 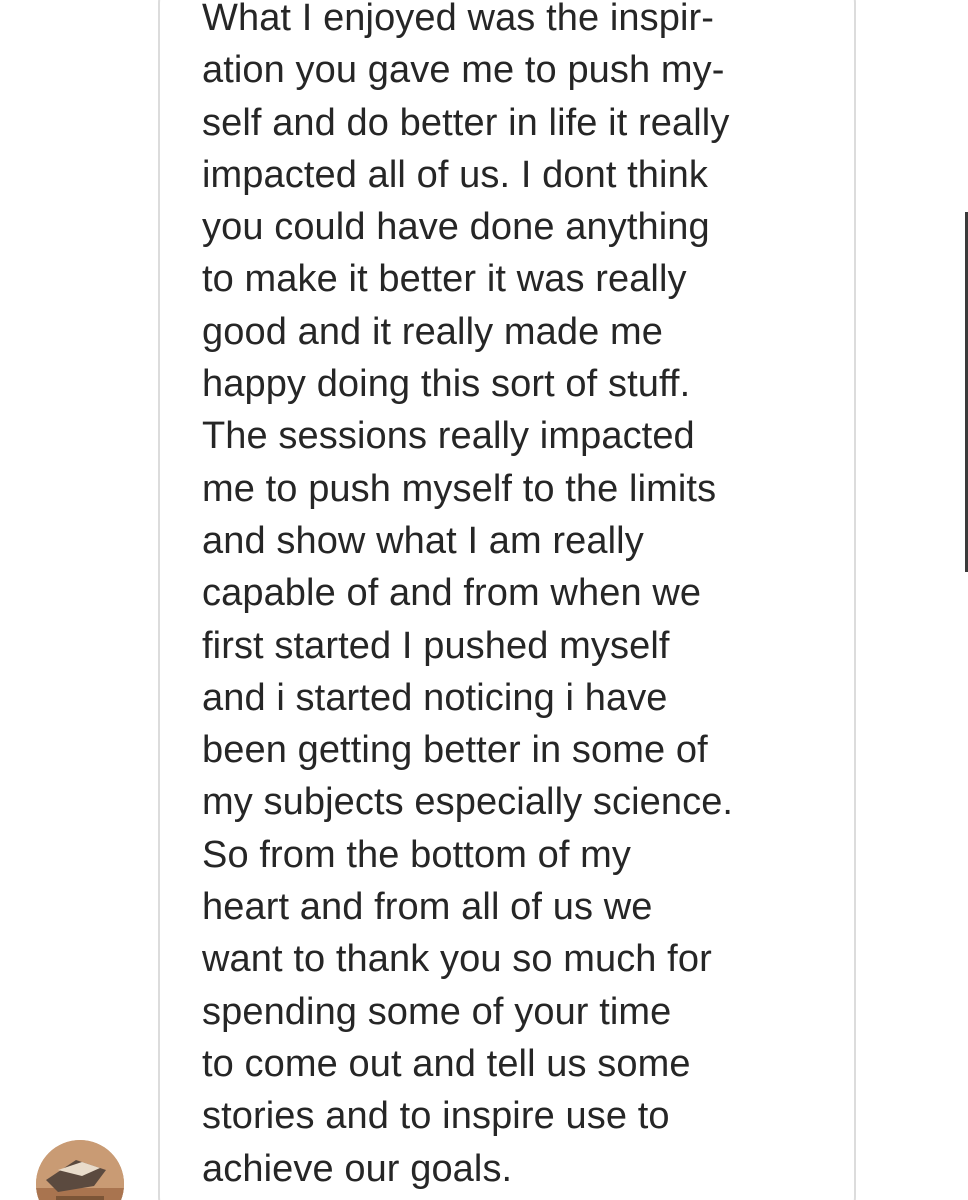 What do you see at coordinates (466, 122) in the screenshot?
I see `message-line: self and do better in life it really` at bounding box center [466, 122].